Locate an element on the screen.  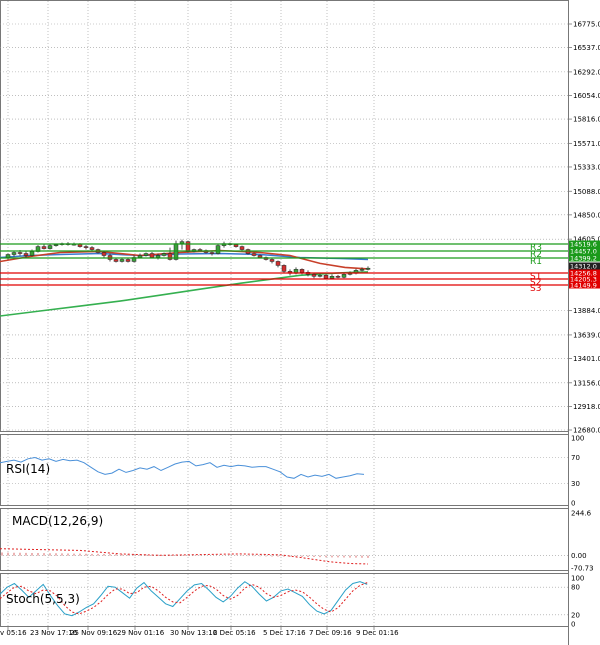
time-tick-label: 9 Dec 01:16 is located at coordinates (377, 633).